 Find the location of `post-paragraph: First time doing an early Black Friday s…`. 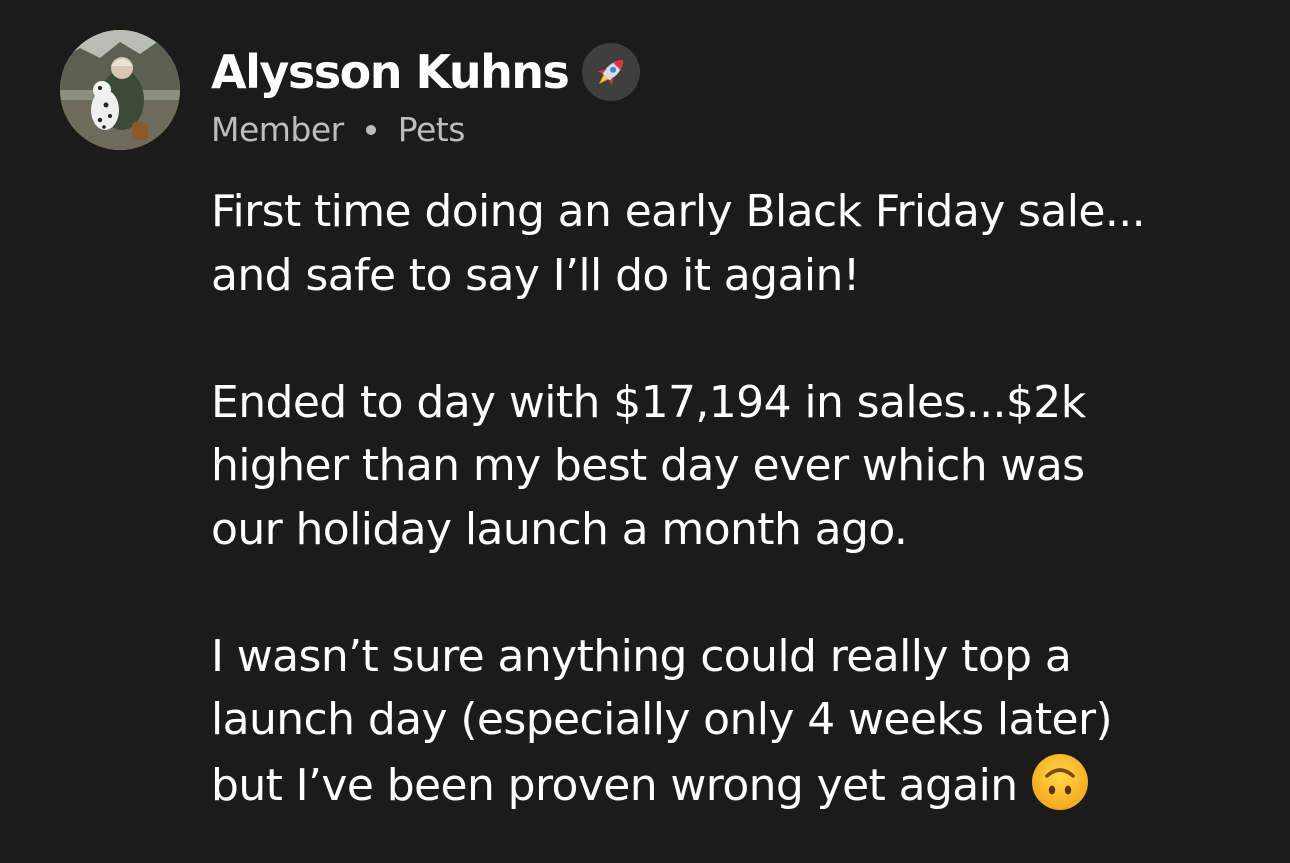

post-paragraph: First time doing an early Black Friday s… is located at coordinates (741, 243).